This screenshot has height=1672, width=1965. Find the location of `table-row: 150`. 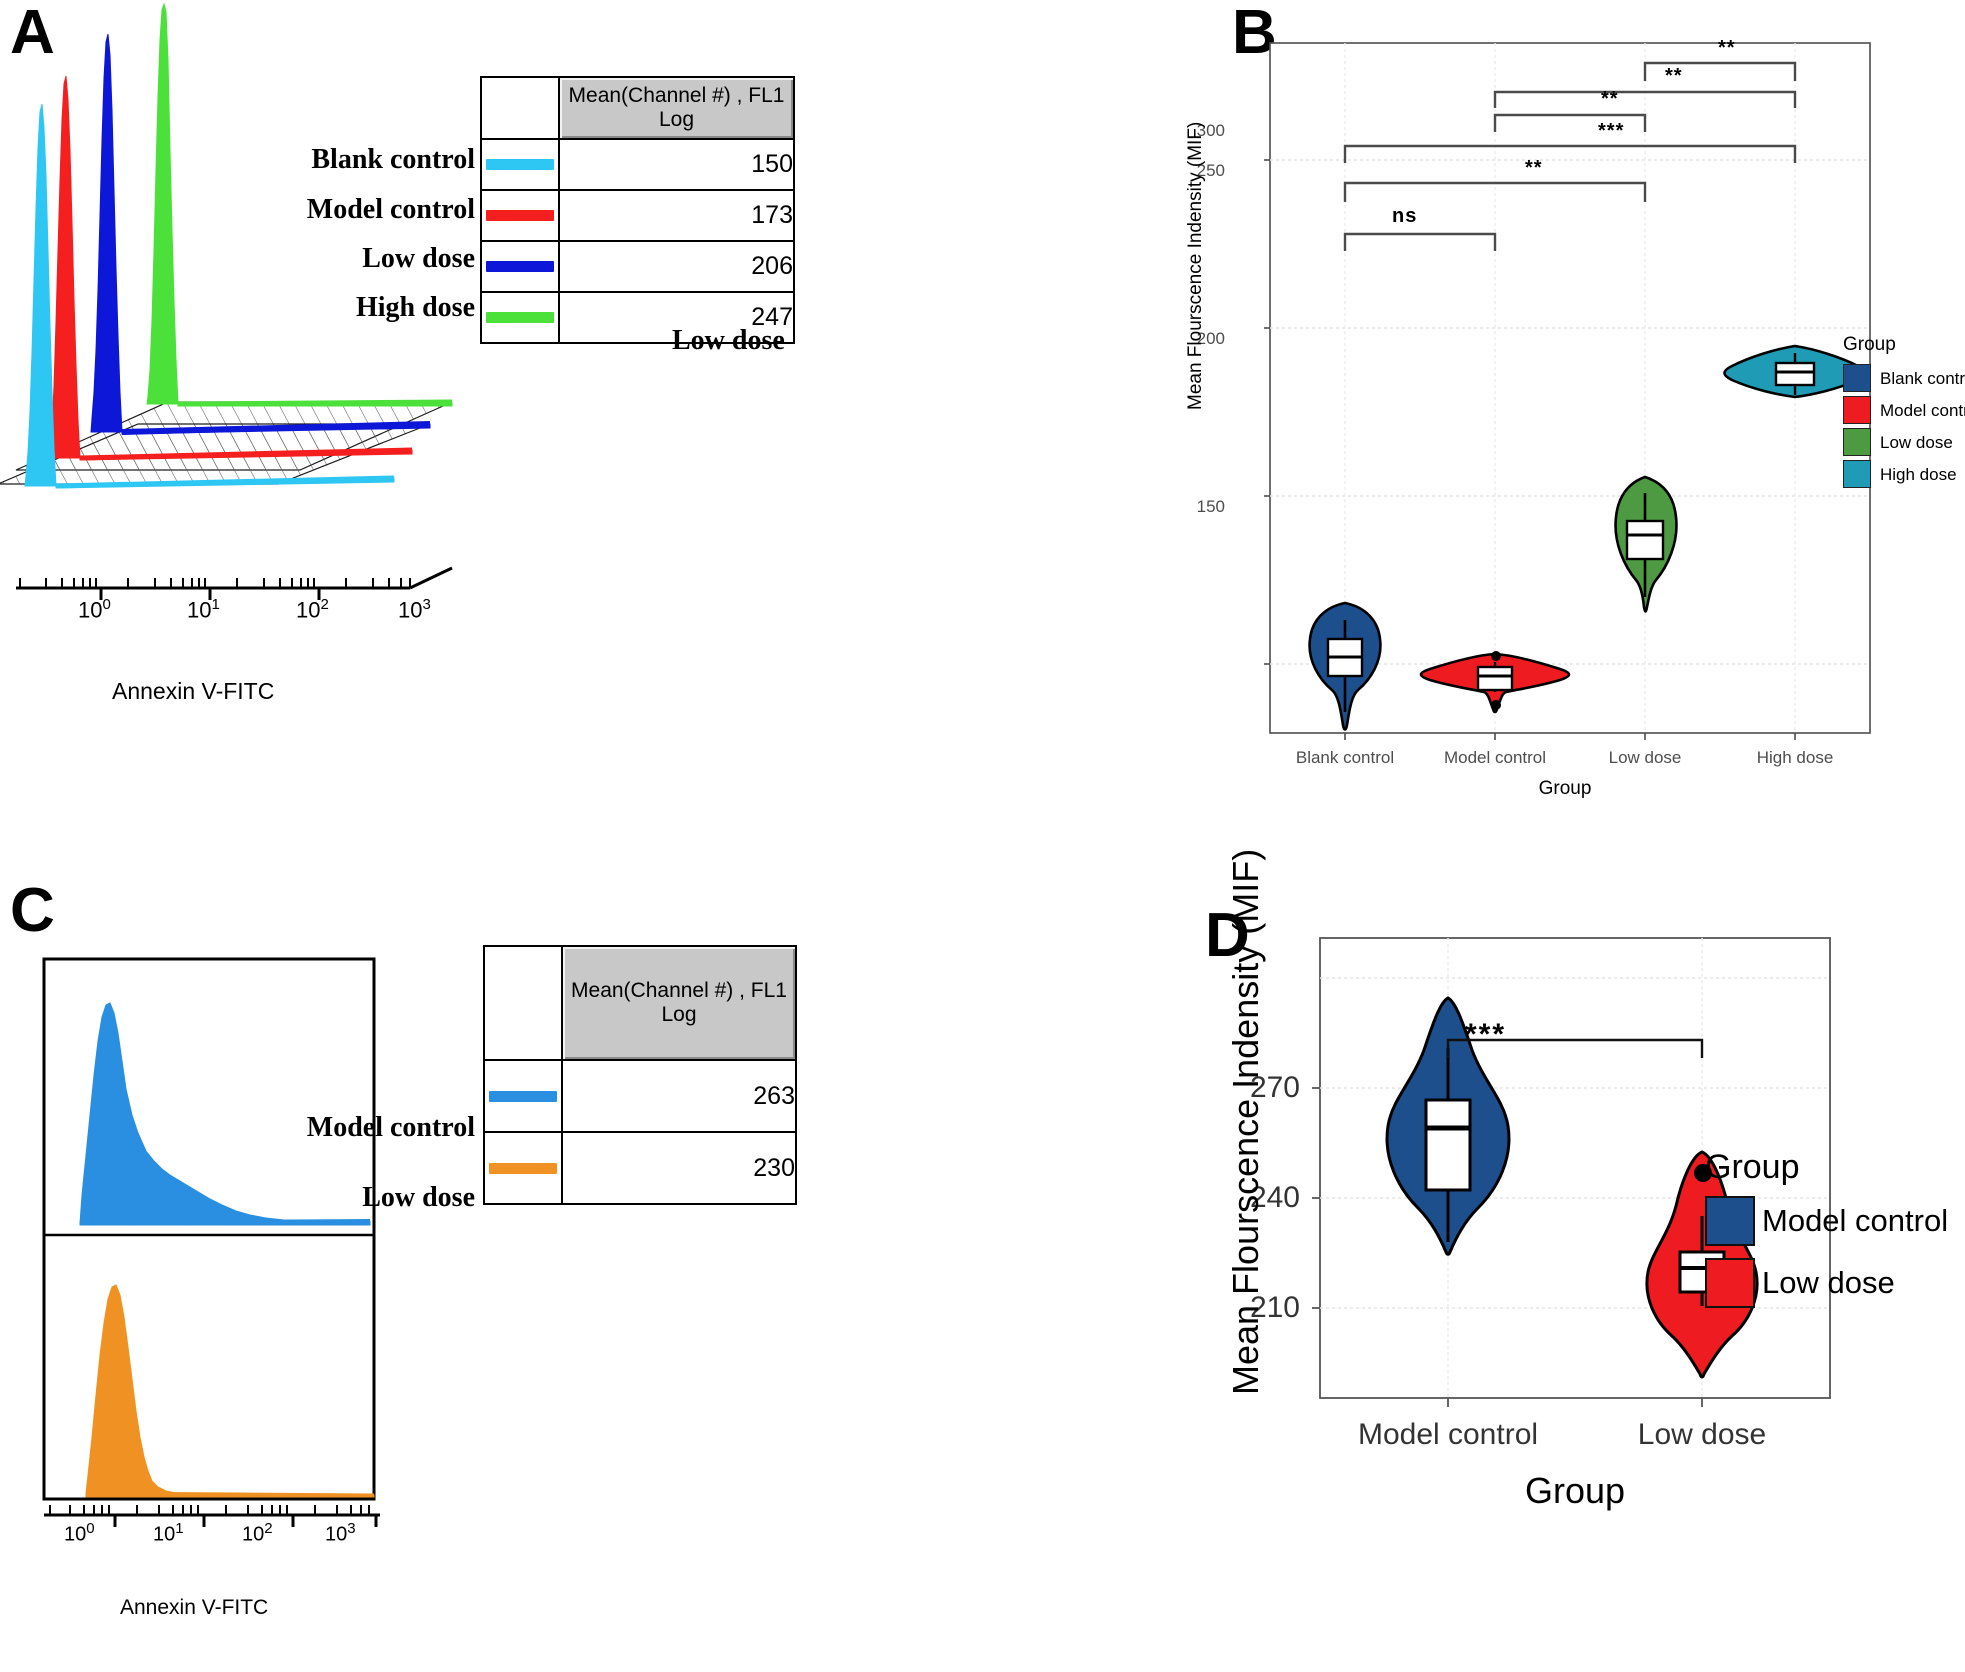

table-row: 150 is located at coordinates (637, 164).